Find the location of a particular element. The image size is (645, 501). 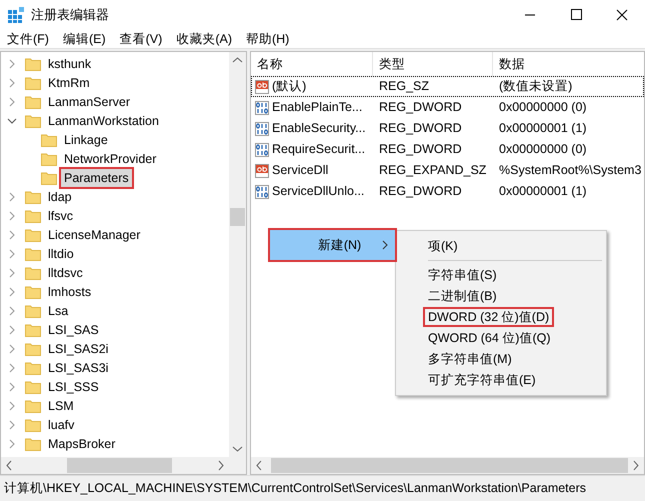

tree-item: LanmanServer is located at coordinates (89, 101).